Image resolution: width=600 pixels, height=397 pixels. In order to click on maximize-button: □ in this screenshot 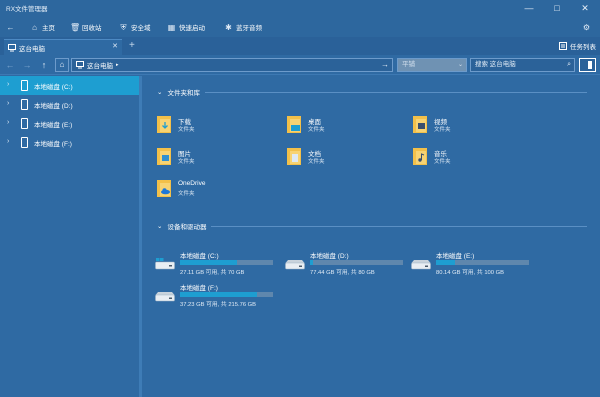, I will do `click(557, 8)`.